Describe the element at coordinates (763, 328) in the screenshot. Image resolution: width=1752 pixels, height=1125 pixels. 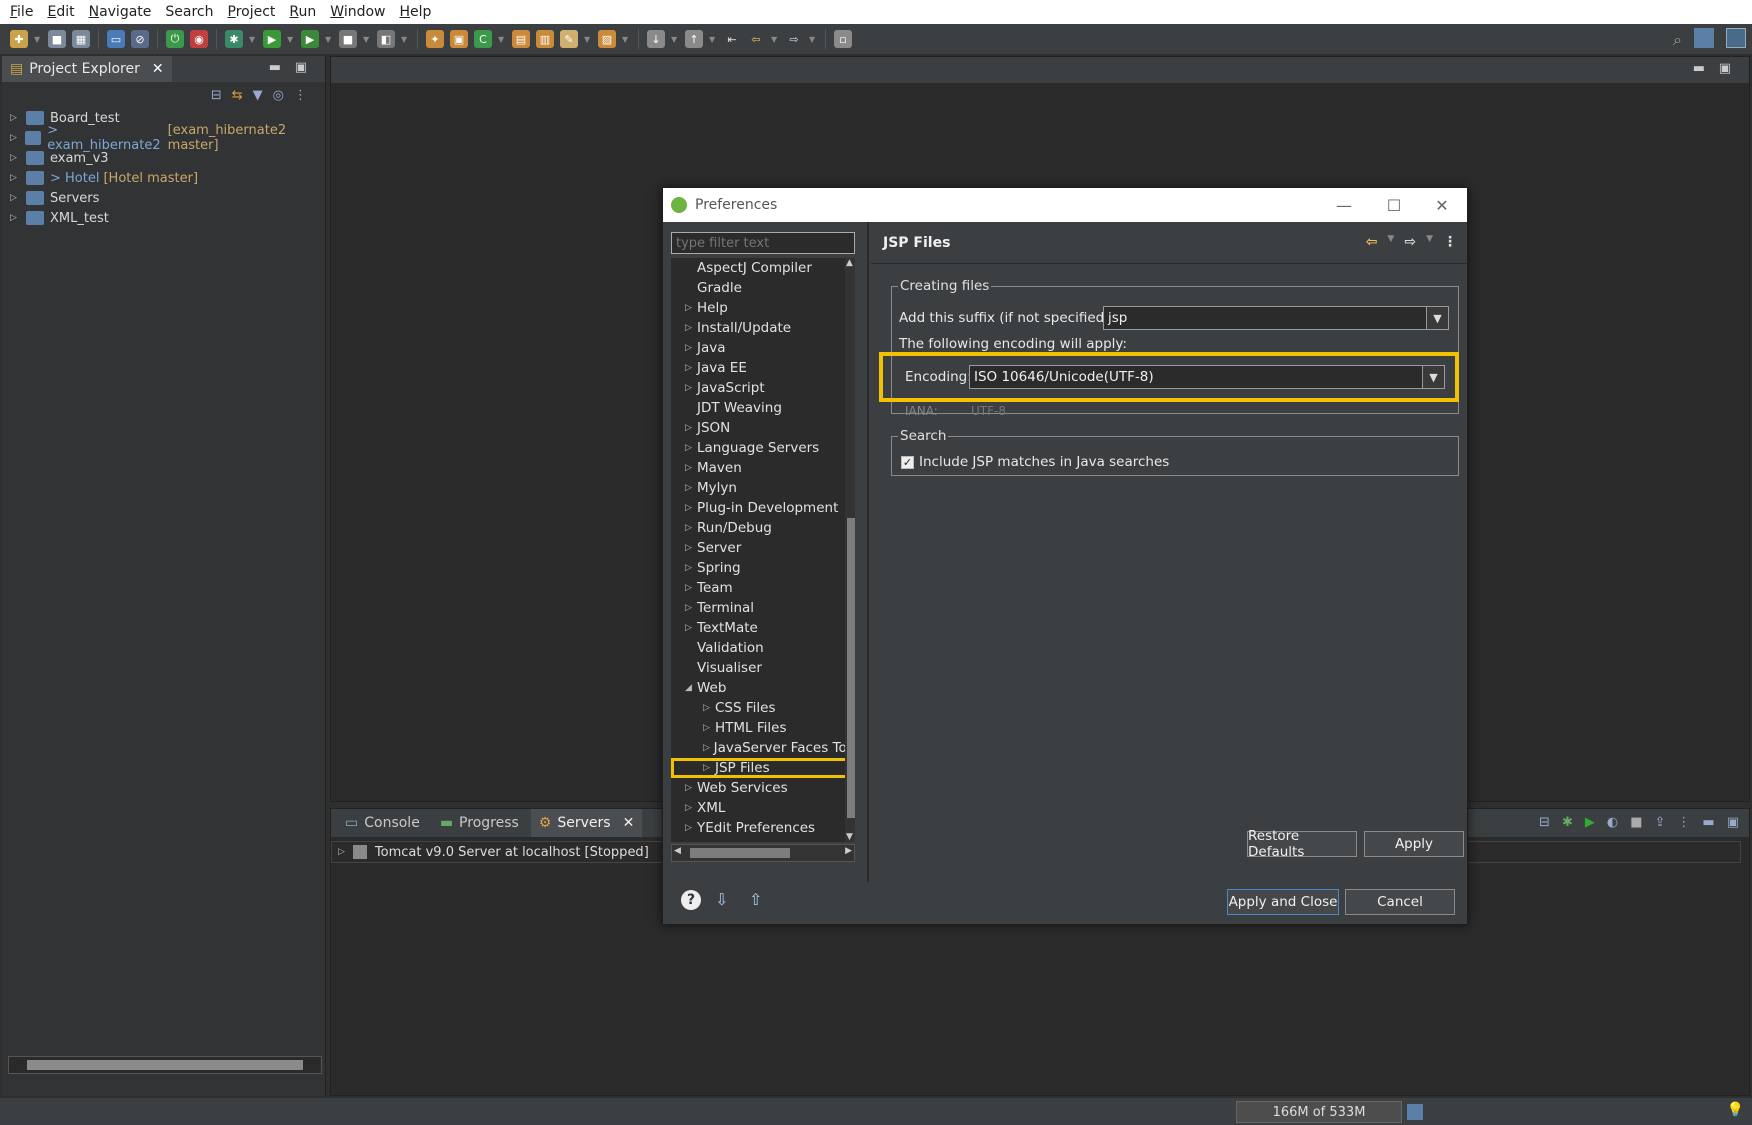
I see `pref-item-install-update: ▷ Install/Update` at that location.